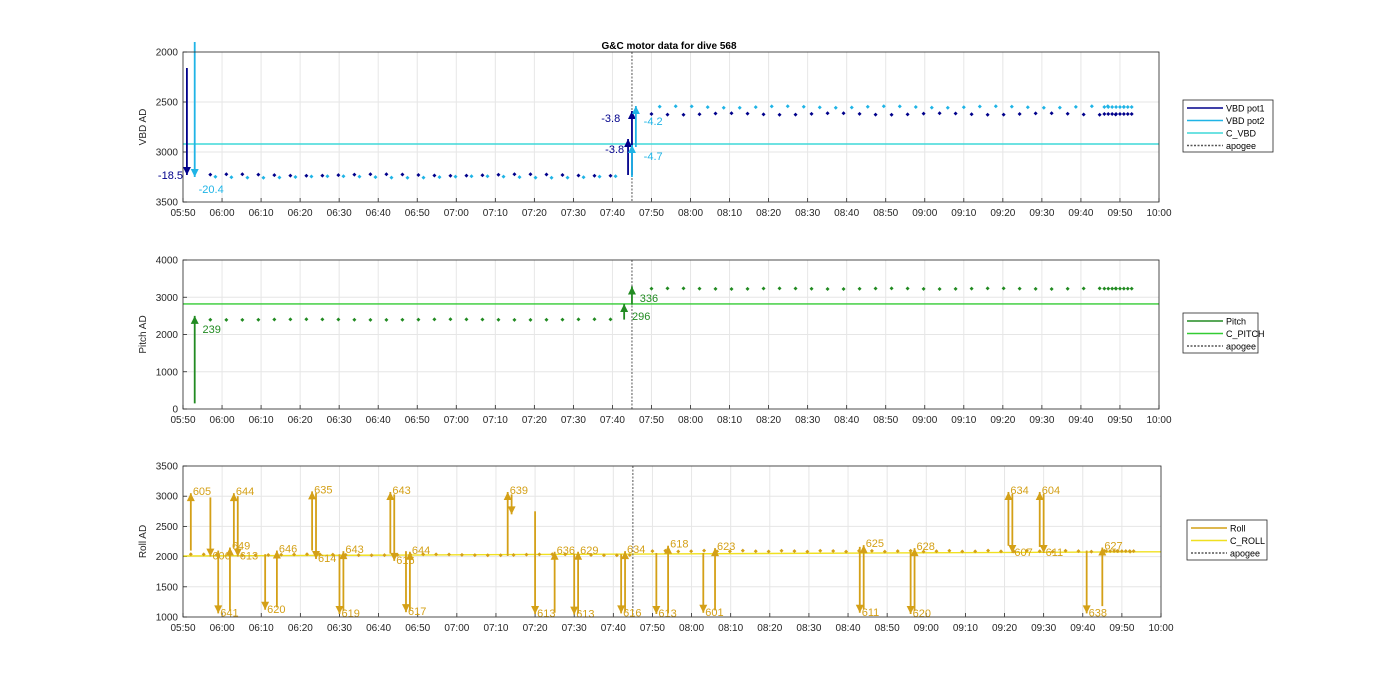 The height and width of the screenshot is (693, 1400). I want to click on y-axis-label: Roll AD, so click(143, 541).